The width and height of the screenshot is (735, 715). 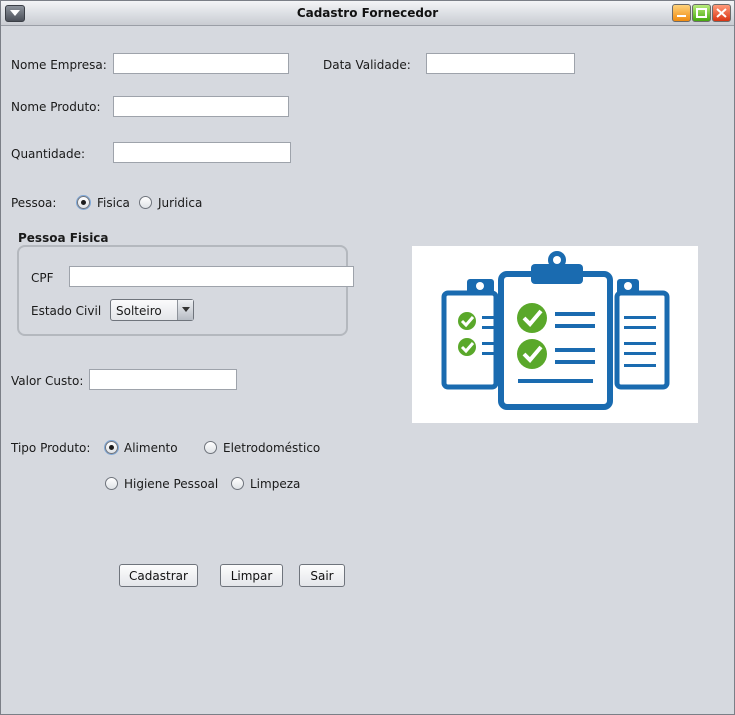 What do you see at coordinates (171, 484) in the screenshot?
I see `tipo-higiene-radio-label: Higiene Pessoal` at bounding box center [171, 484].